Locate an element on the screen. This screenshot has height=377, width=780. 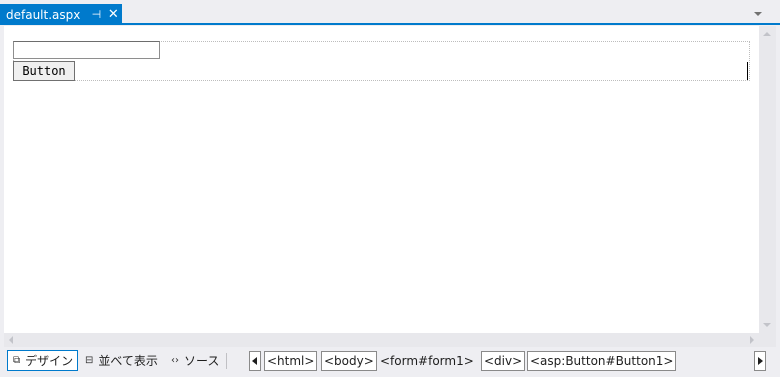
breadcrumb-next-button is located at coordinates (760, 361).